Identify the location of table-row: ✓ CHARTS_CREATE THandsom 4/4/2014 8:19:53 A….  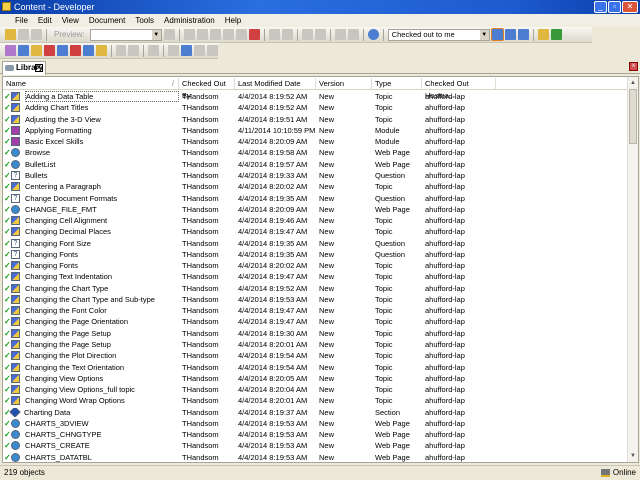
(315, 445).